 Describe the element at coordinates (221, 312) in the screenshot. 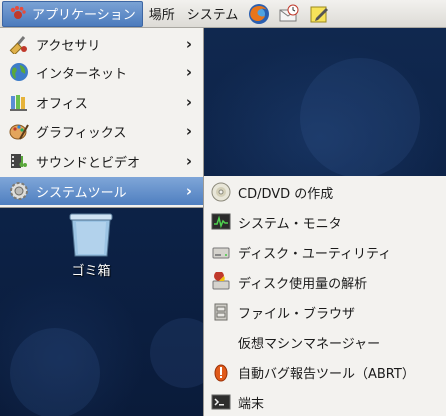

I see `file-browser-icon` at that location.